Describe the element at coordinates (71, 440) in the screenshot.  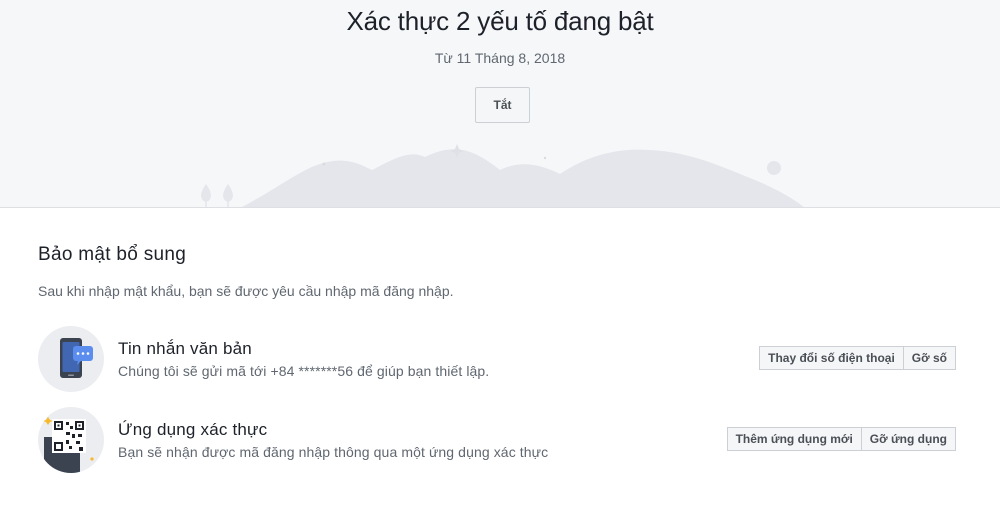
I see `qr-code-icon` at that location.